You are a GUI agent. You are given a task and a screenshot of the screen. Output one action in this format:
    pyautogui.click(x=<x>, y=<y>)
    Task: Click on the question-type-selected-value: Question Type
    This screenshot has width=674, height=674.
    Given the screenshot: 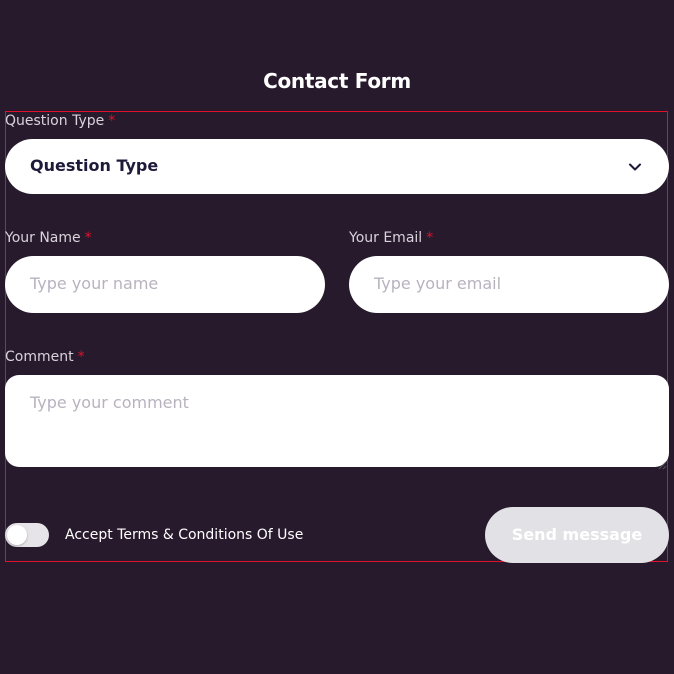 What is the action you would take?
    pyautogui.click(x=94, y=165)
    